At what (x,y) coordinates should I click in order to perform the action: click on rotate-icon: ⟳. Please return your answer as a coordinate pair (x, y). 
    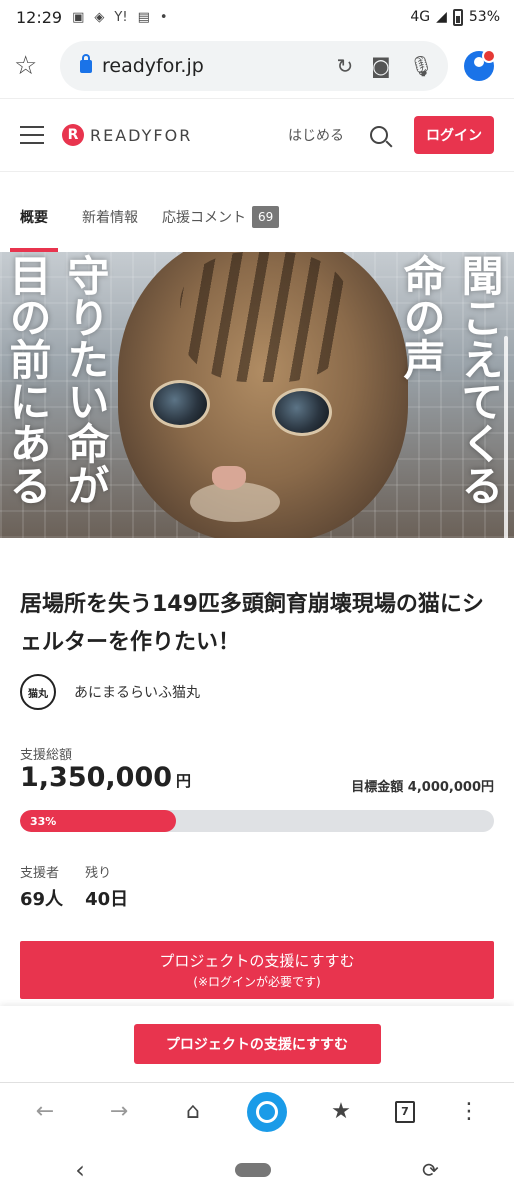
    Looking at the image, I should click on (430, 1170).